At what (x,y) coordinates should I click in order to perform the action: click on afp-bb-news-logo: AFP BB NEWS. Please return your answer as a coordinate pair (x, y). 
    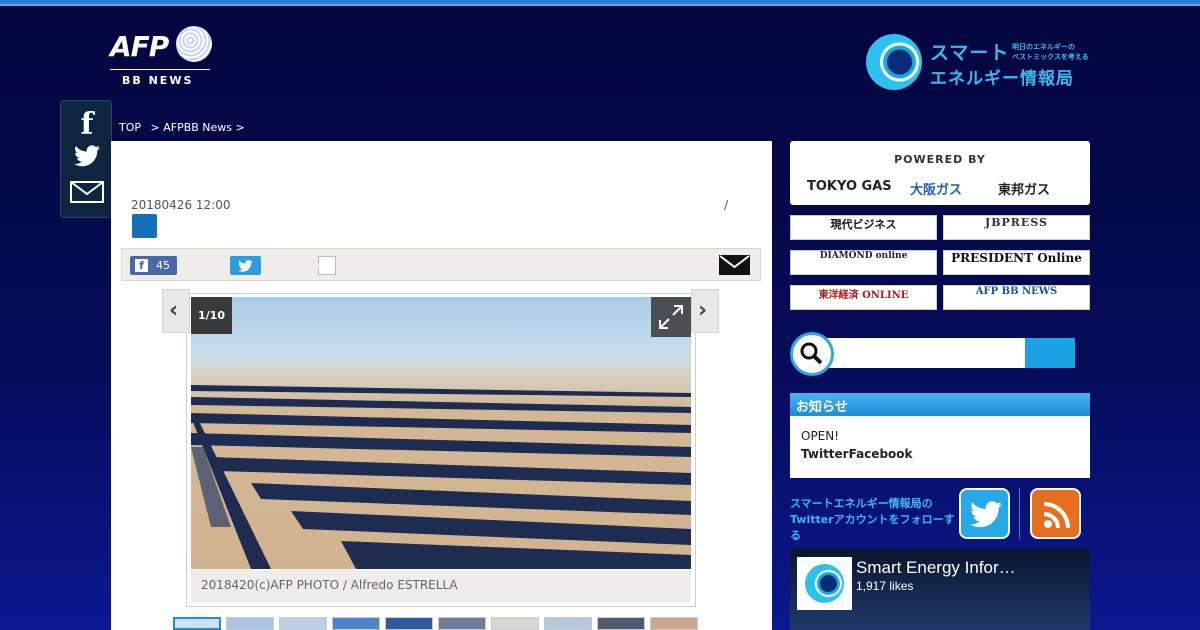
    Looking at the image, I should click on (161, 56).